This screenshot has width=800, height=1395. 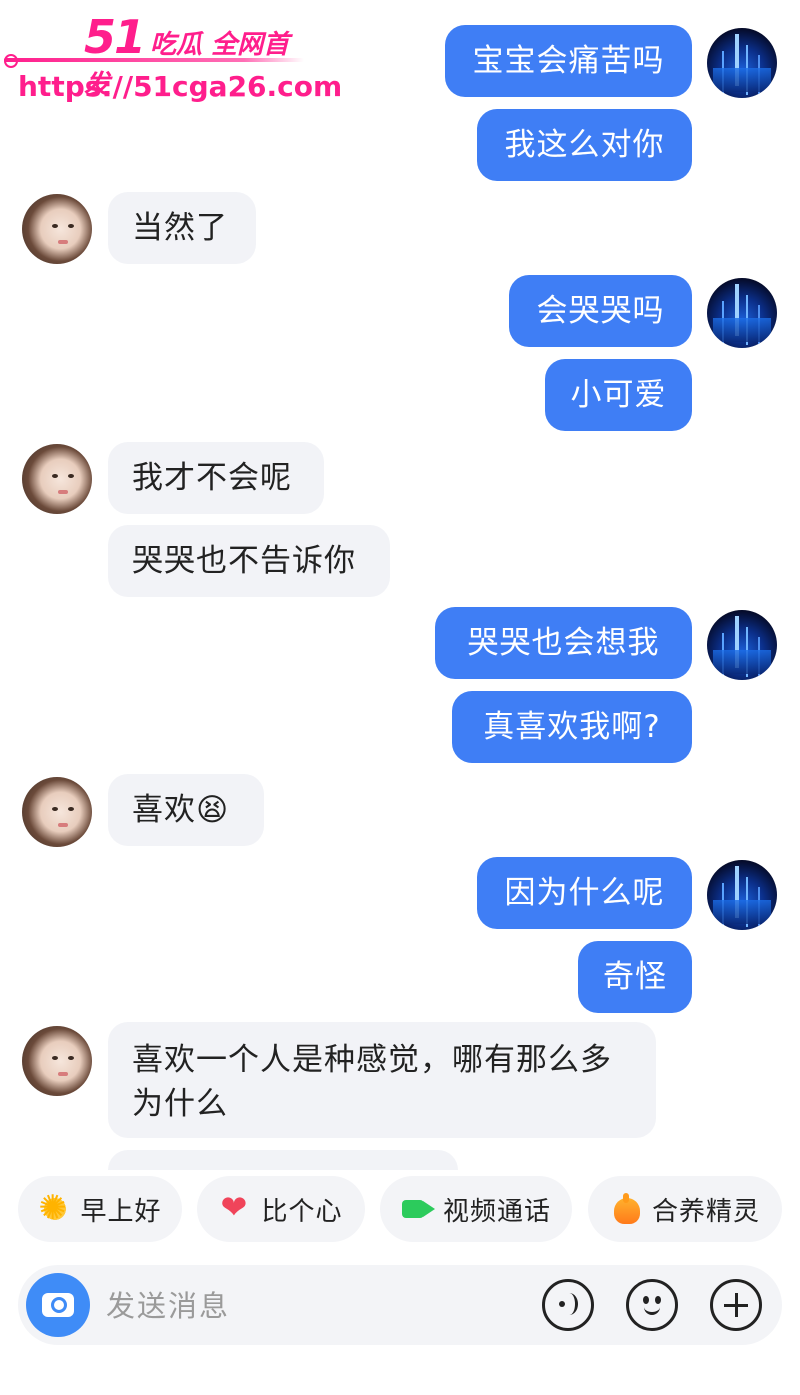 I want to click on sprite-icon, so click(x=627, y=1209).